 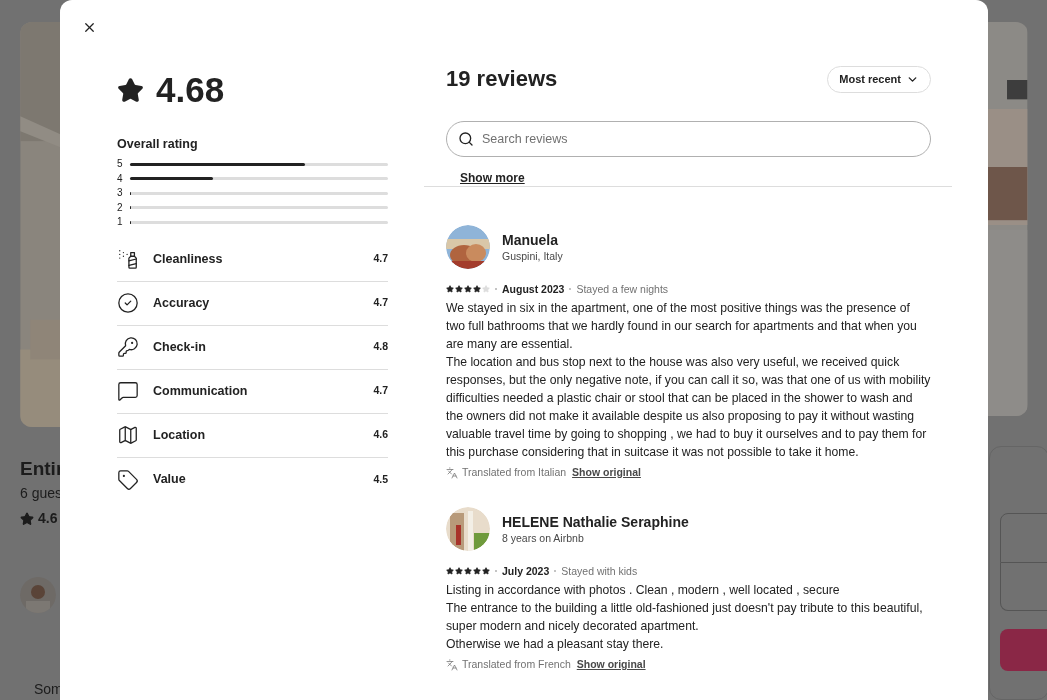 What do you see at coordinates (182, 303) in the screenshot?
I see `category-label: Accuracy` at bounding box center [182, 303].